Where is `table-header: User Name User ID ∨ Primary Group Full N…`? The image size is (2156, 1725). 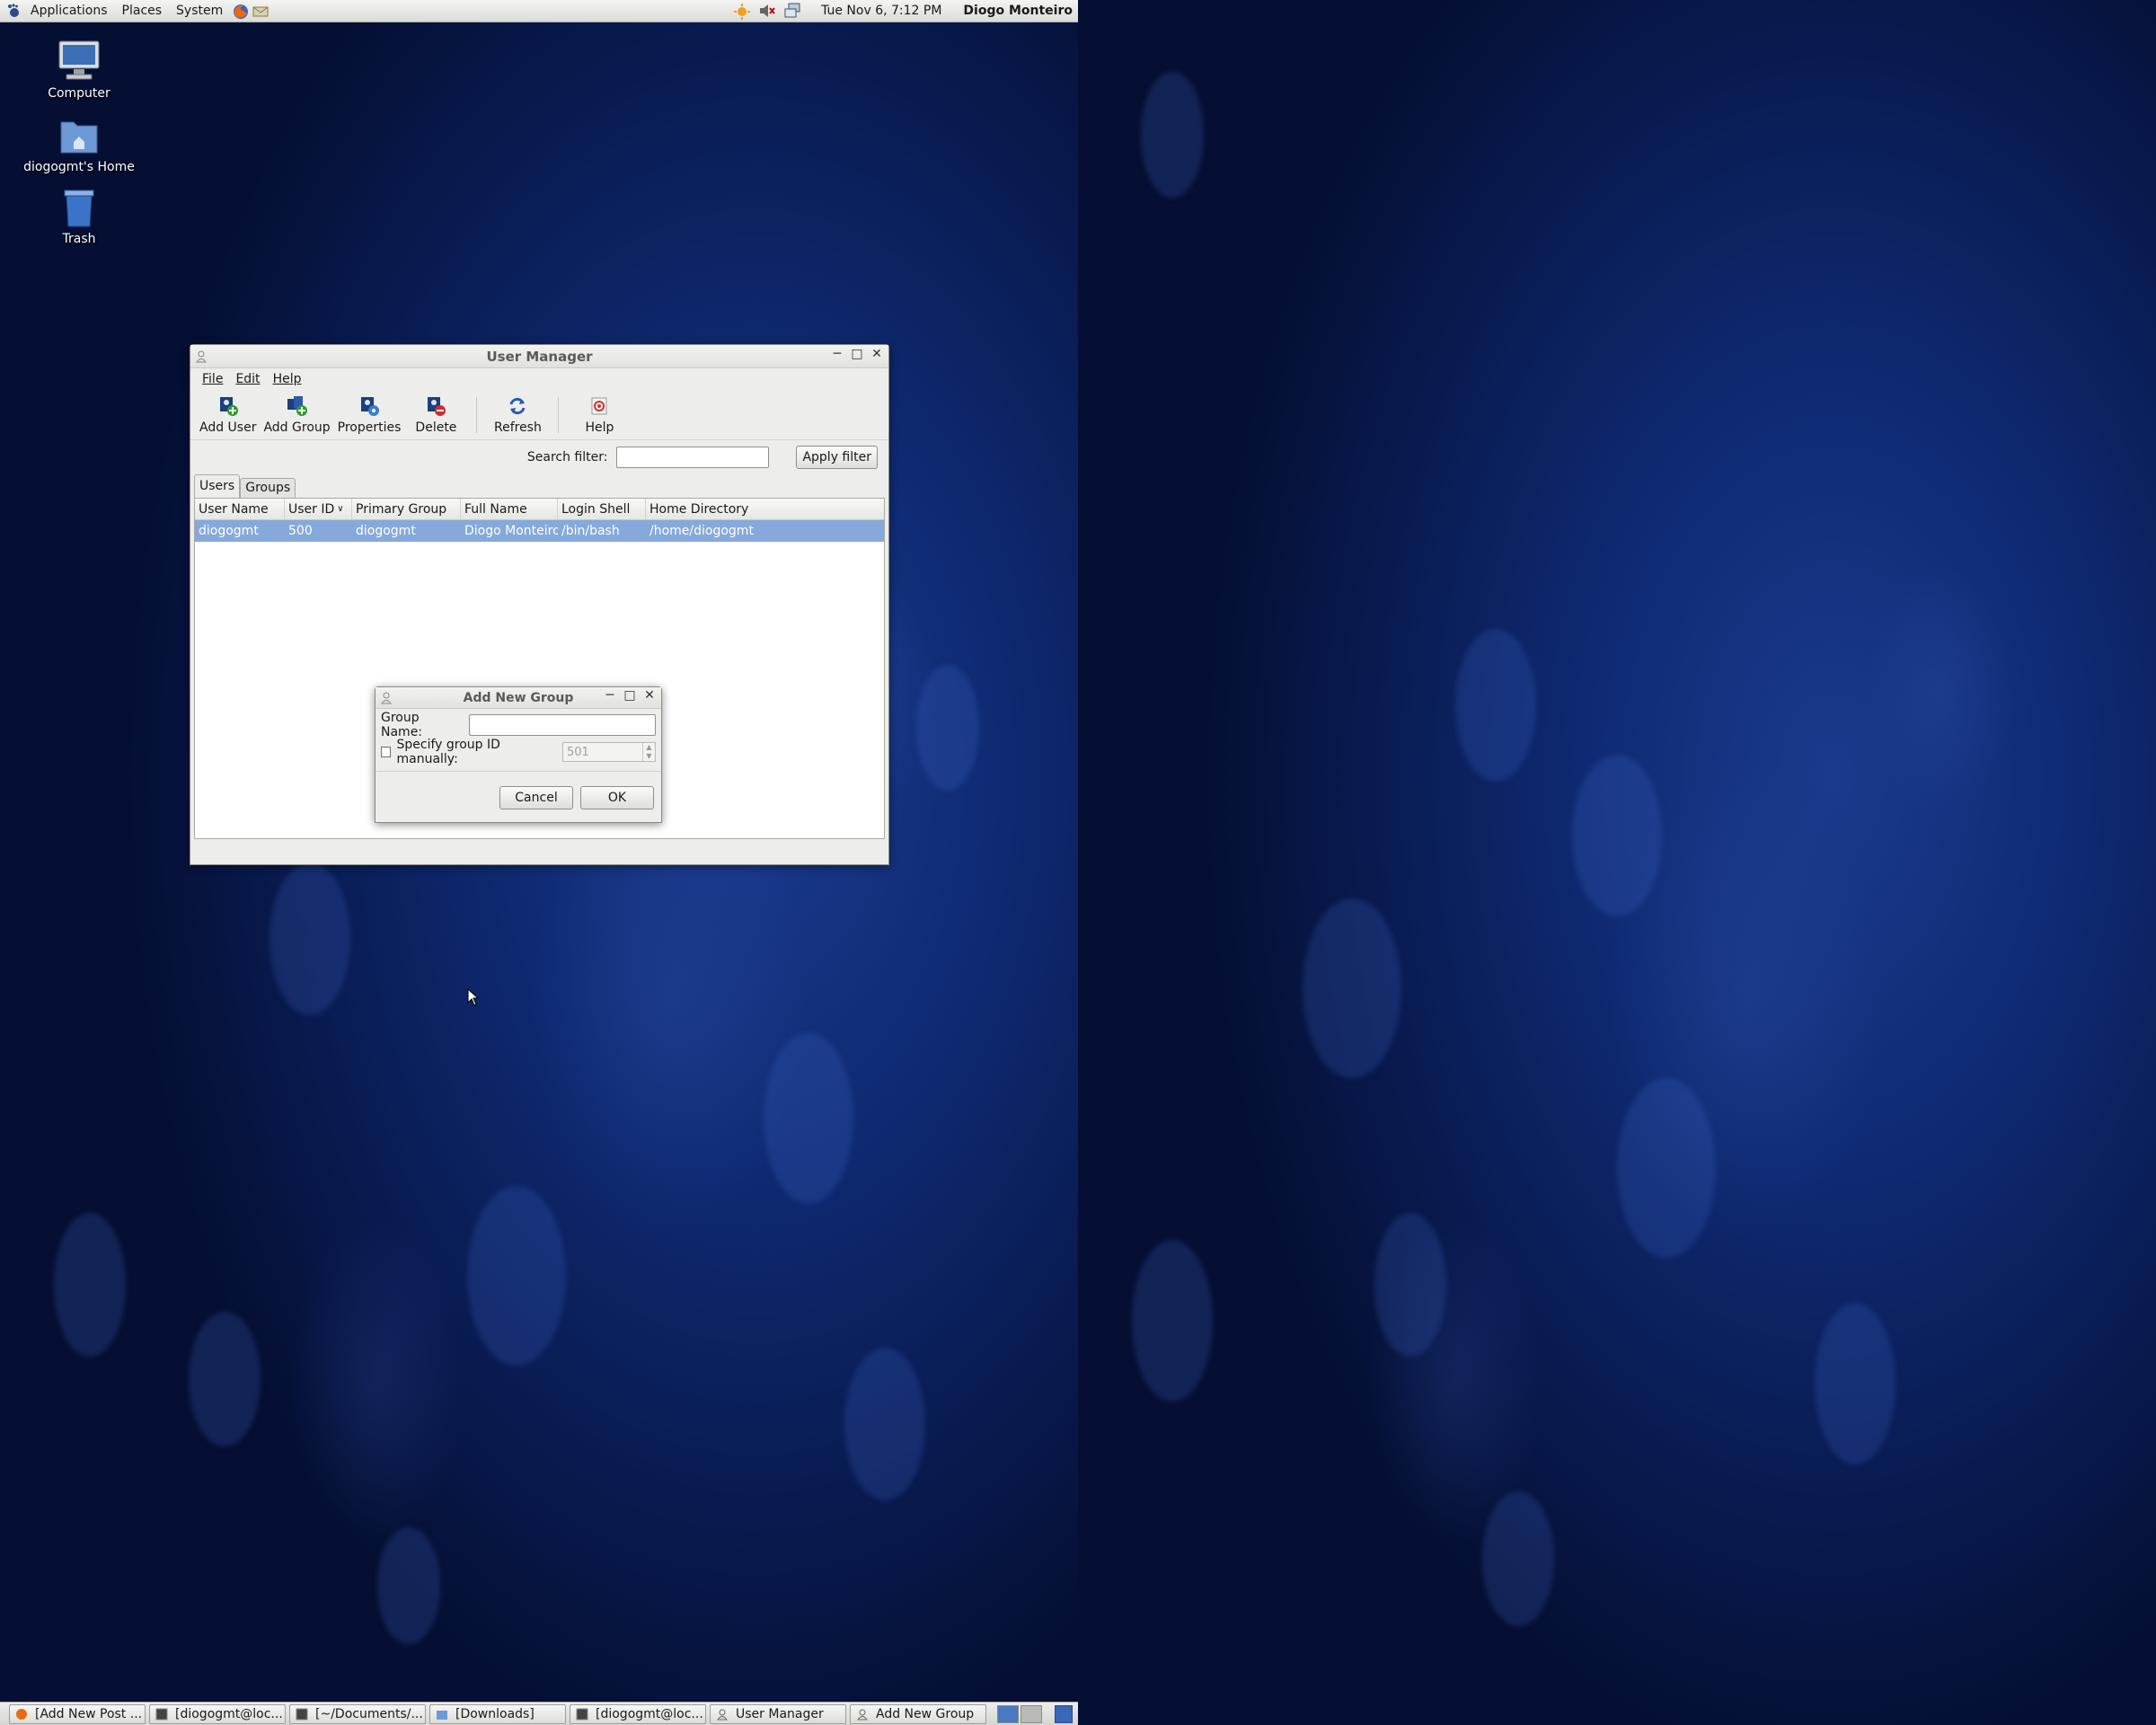 table-header: User Name User ID ∨ Primary Group Full N… is located at coordinates (539, 510).